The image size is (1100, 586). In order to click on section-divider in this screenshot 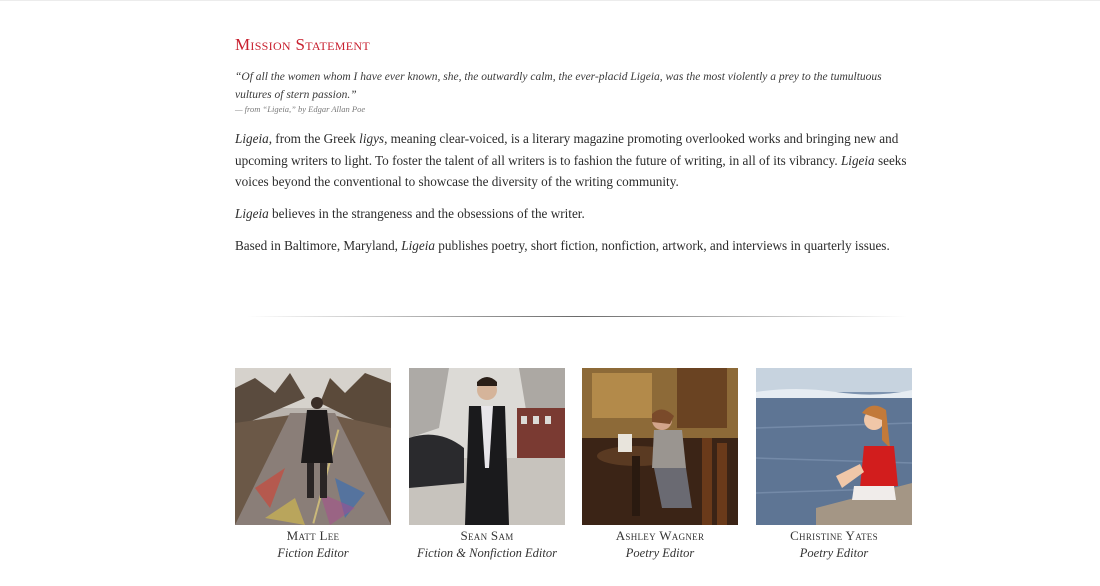, I will do `click(577, 316)`.